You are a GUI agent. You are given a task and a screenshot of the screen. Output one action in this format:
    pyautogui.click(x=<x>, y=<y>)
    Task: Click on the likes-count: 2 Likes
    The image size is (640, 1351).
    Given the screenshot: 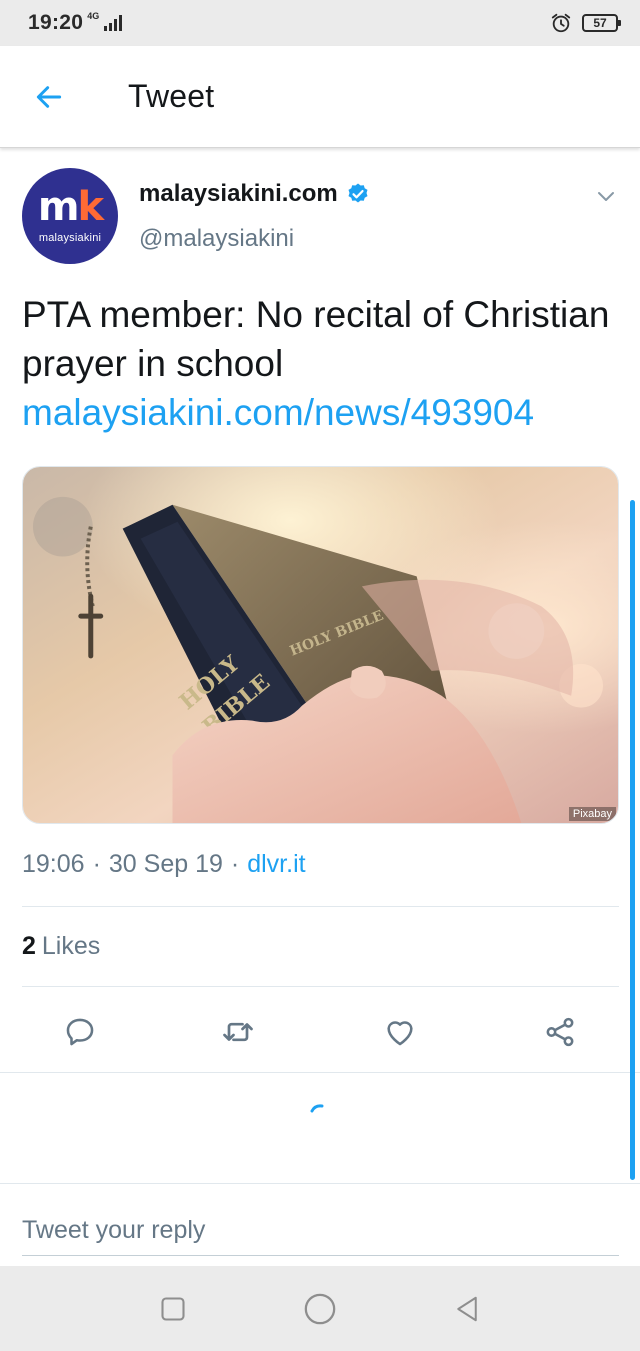 What is the action you would take?
    pyautogui.click(x=61, y=946)
    